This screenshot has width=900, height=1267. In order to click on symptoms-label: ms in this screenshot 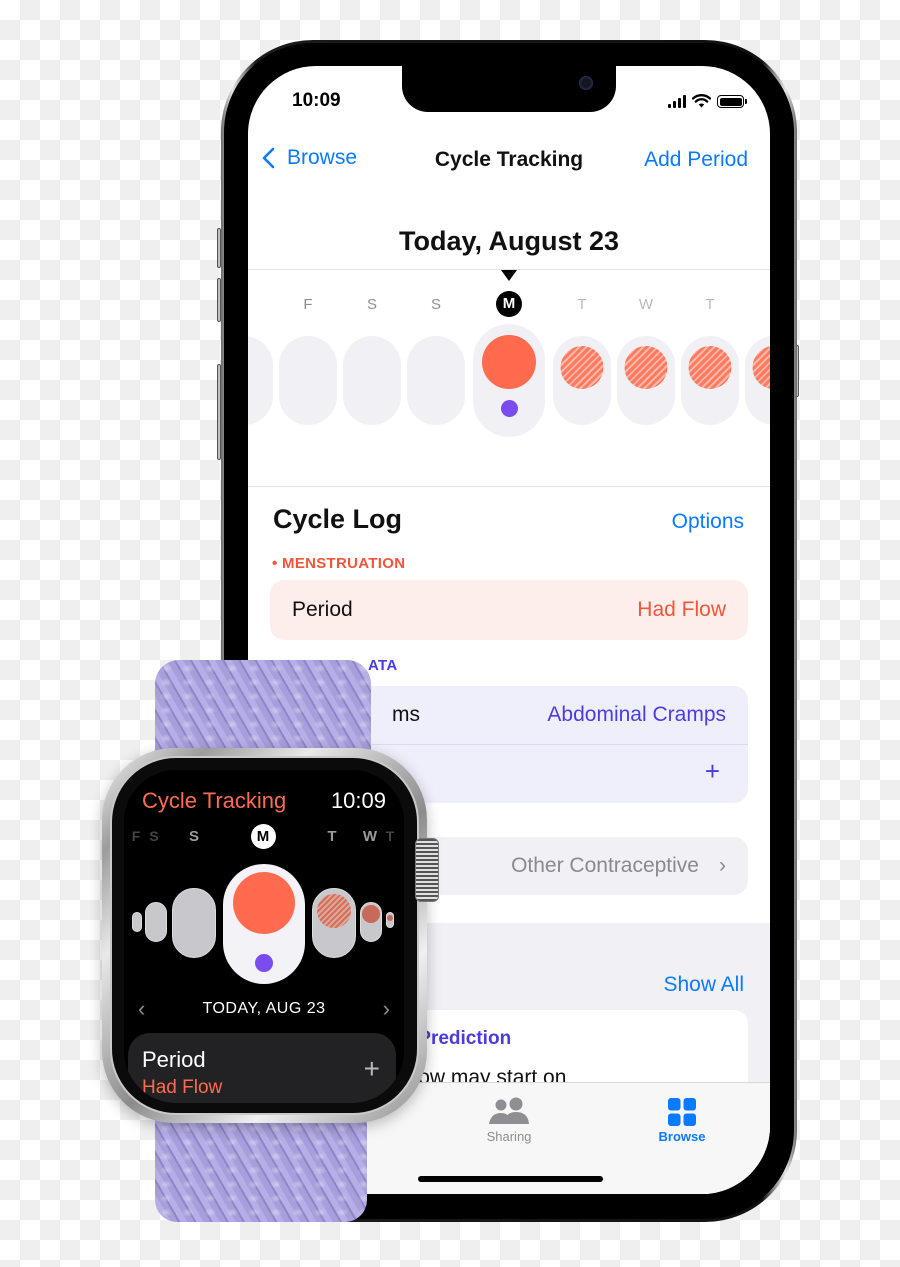, I will do `click(406, 714)`.